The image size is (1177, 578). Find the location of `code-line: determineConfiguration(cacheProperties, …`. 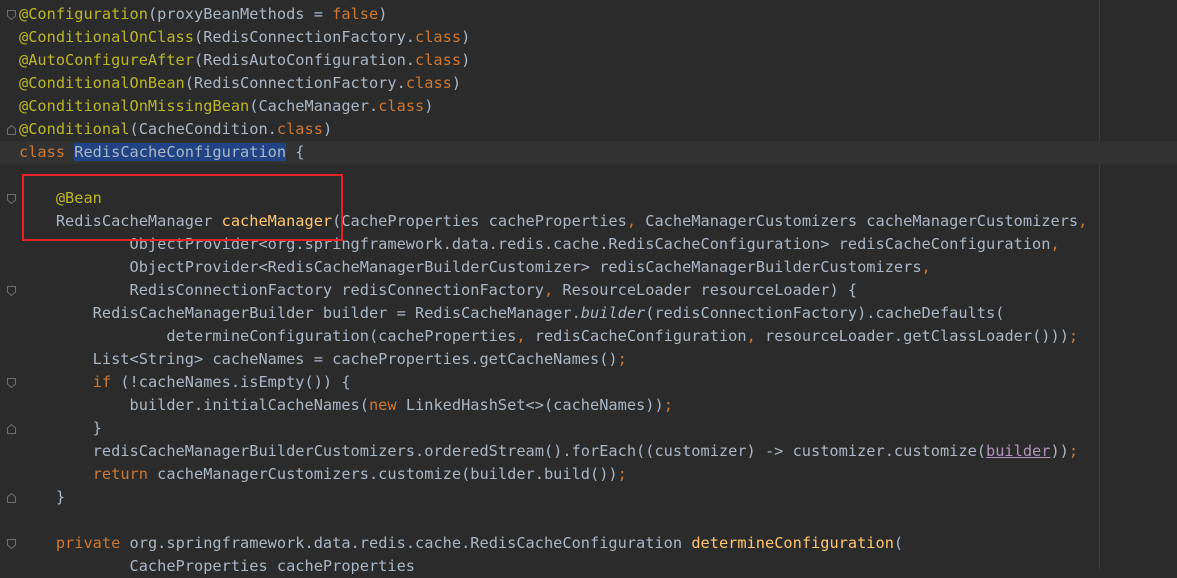

code-line: determineConfiguration(cacheProperties, … is located at coordinates (588, 336).